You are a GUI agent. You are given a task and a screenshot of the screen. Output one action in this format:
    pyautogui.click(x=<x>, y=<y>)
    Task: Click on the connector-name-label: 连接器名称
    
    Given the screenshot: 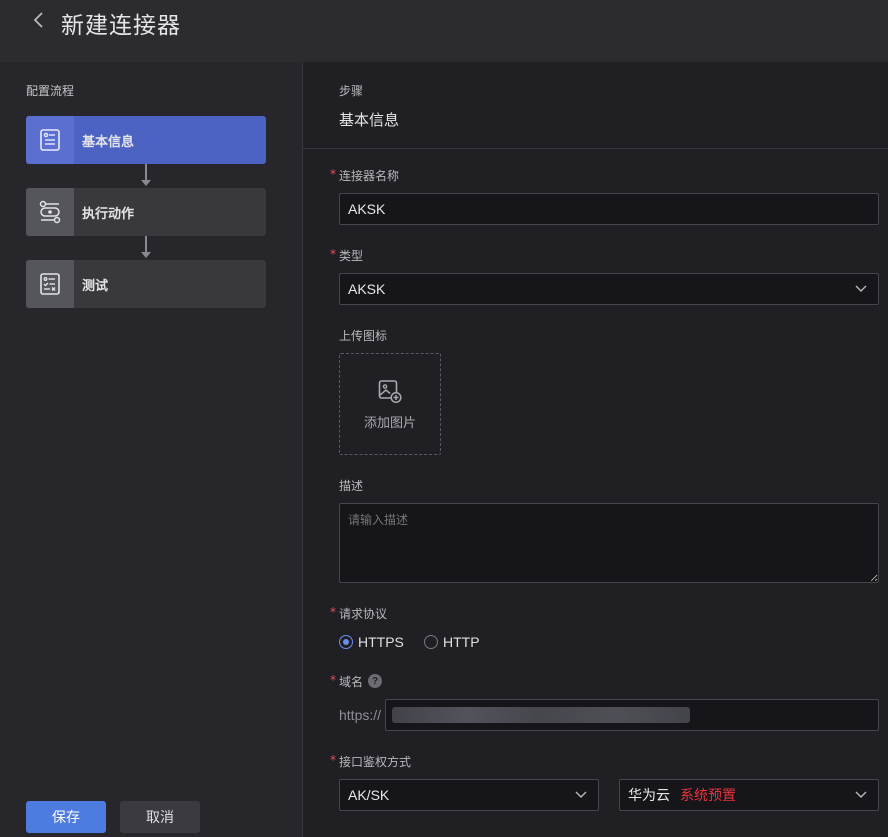 What is the action you would take?
    pyautogui.click(x=364, y=175)
    